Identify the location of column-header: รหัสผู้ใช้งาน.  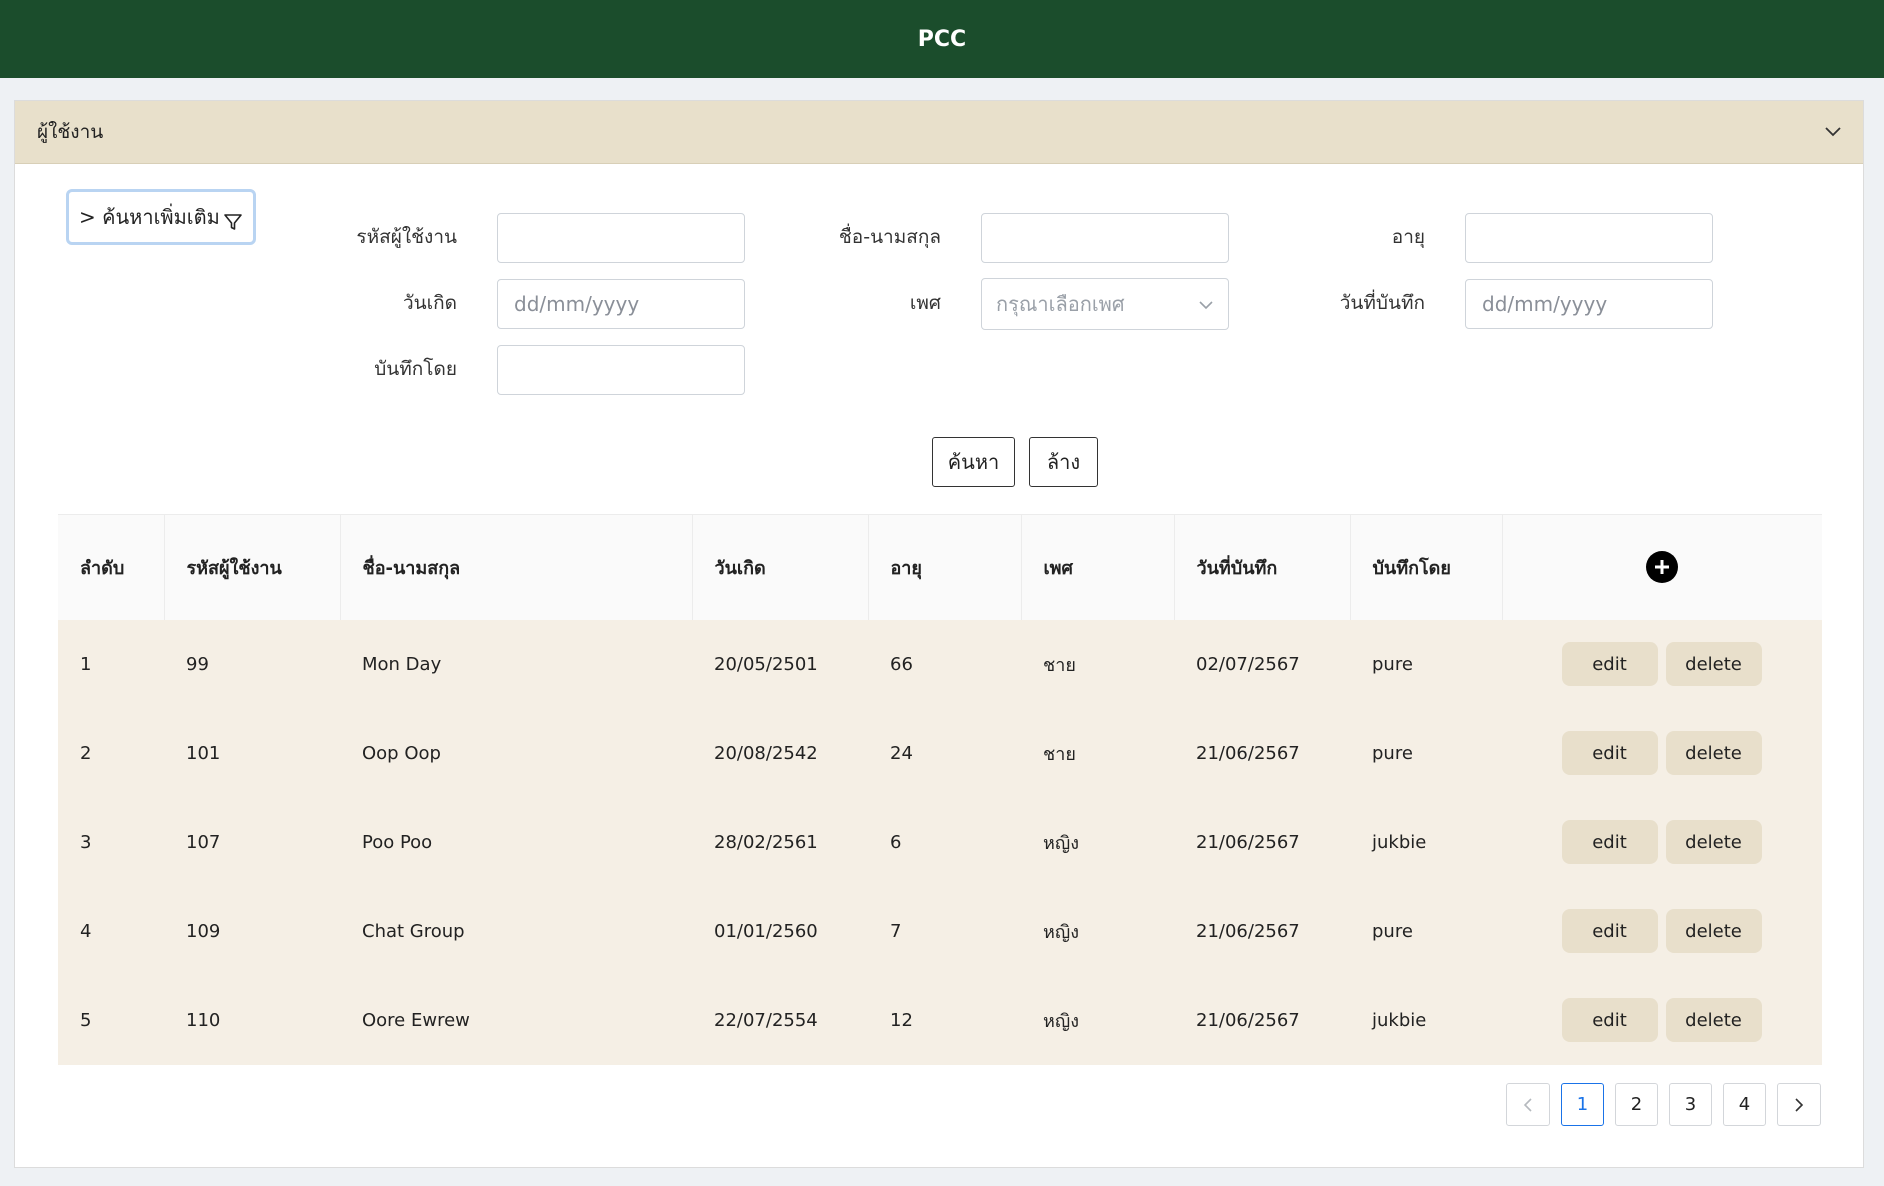
(252, 567).